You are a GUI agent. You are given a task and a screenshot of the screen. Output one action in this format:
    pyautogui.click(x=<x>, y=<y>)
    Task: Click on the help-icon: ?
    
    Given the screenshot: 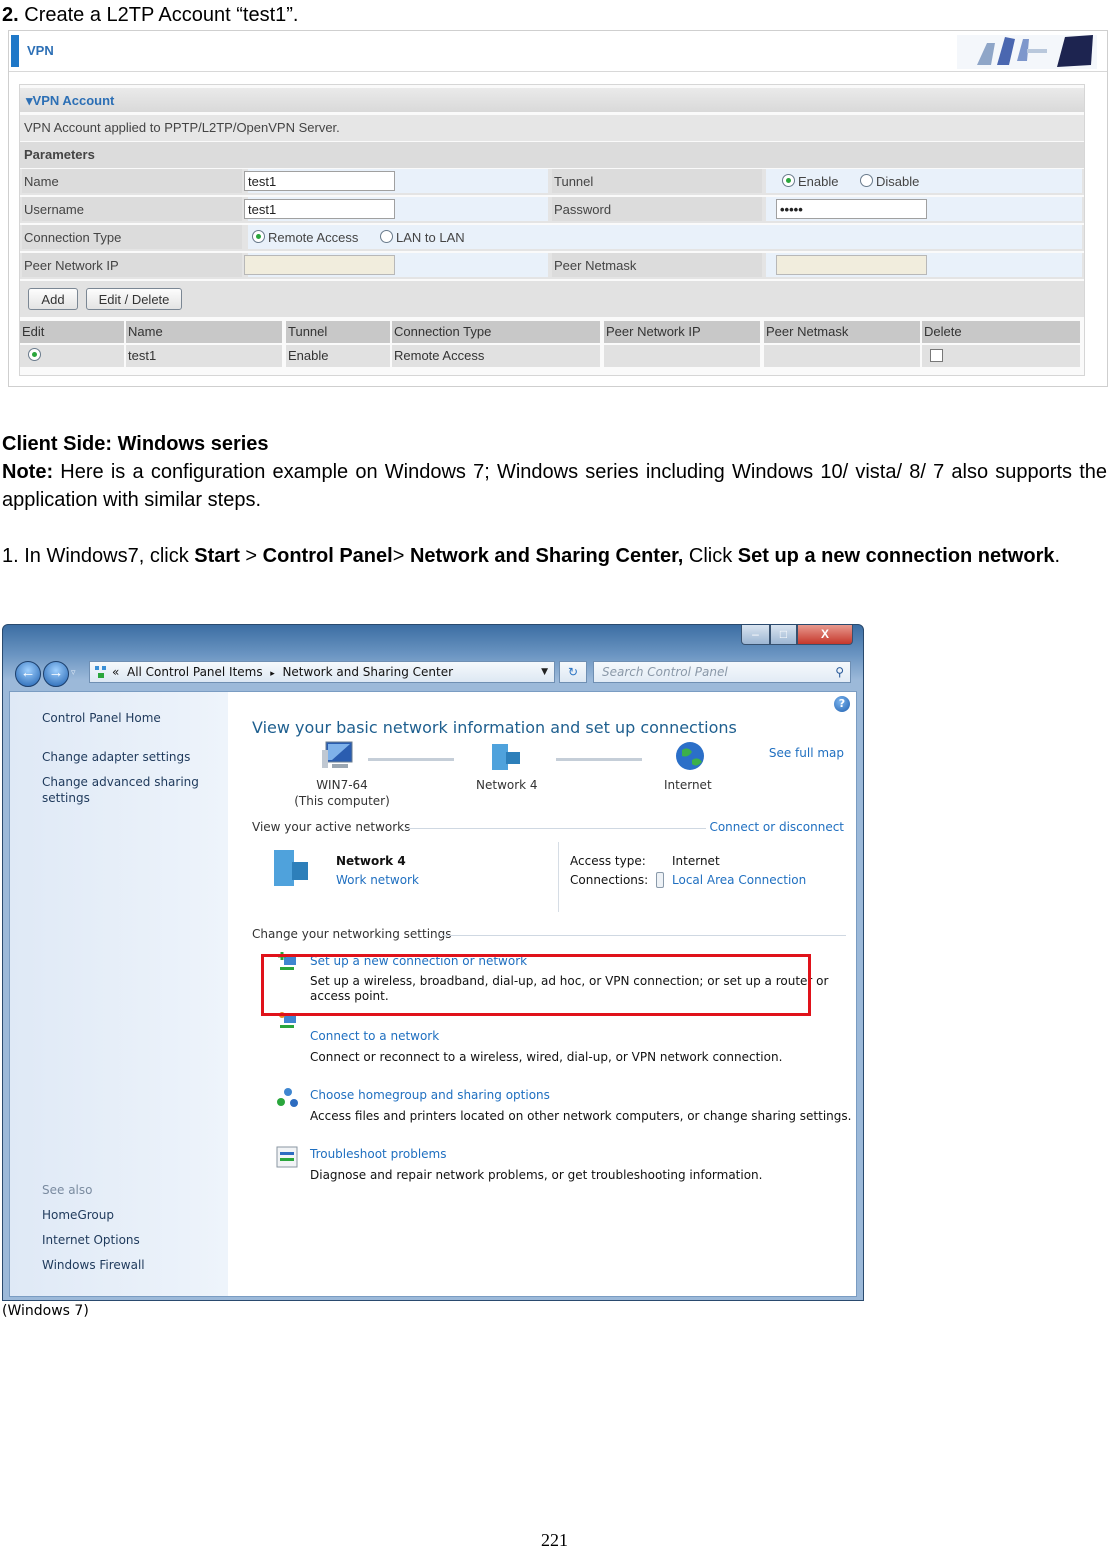 What is the action you would take?
    pyautogui.click(x=842, y=704)
    